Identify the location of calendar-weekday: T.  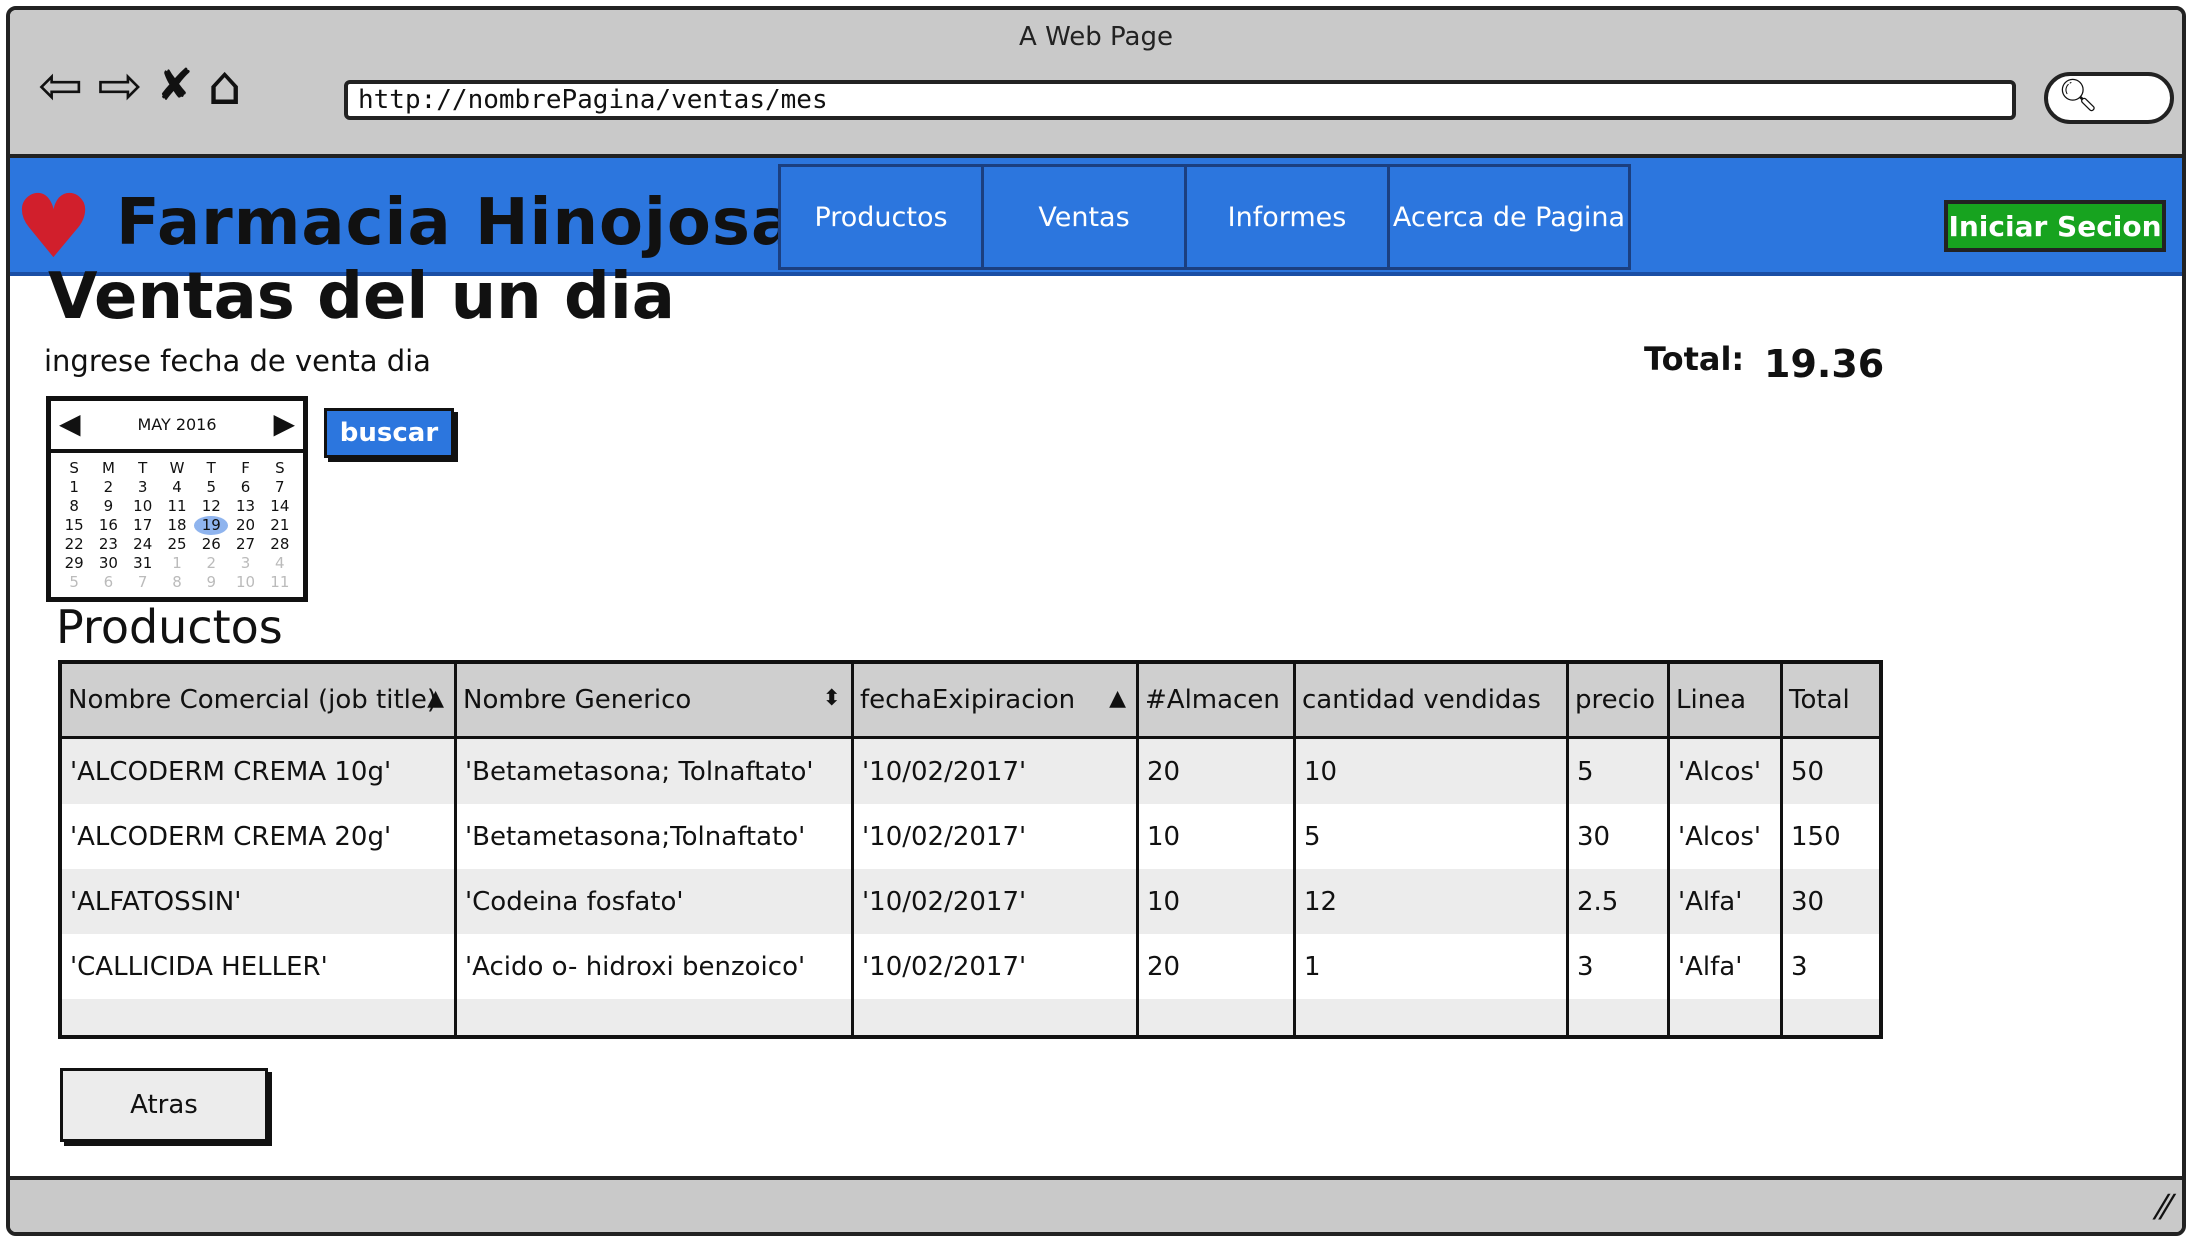
(143, 468).